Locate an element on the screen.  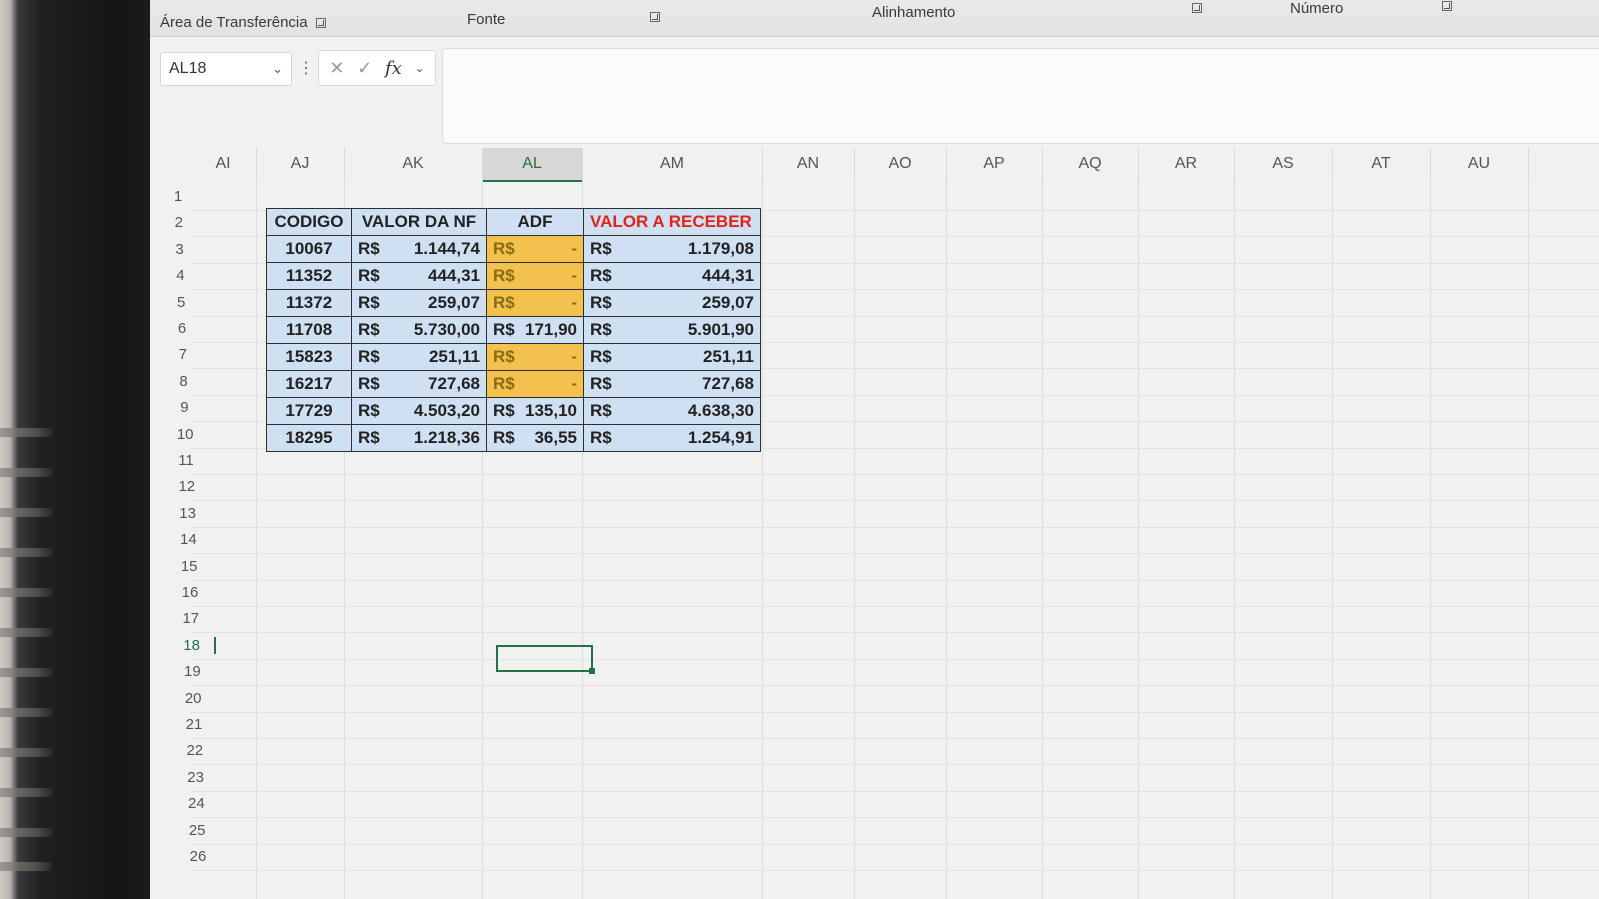
row-header-22: 22 is located at coordinates (195, 750).